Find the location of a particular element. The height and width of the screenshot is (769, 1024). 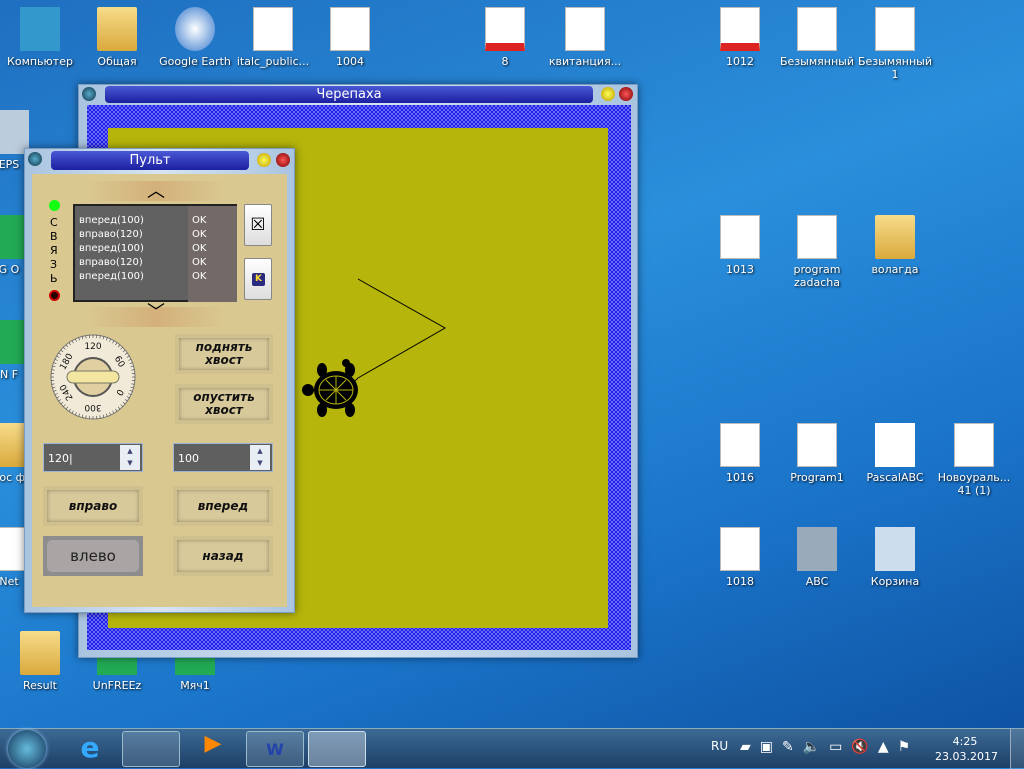

desktop-icon-label: Безымянный is located at coordinates (817, 61).